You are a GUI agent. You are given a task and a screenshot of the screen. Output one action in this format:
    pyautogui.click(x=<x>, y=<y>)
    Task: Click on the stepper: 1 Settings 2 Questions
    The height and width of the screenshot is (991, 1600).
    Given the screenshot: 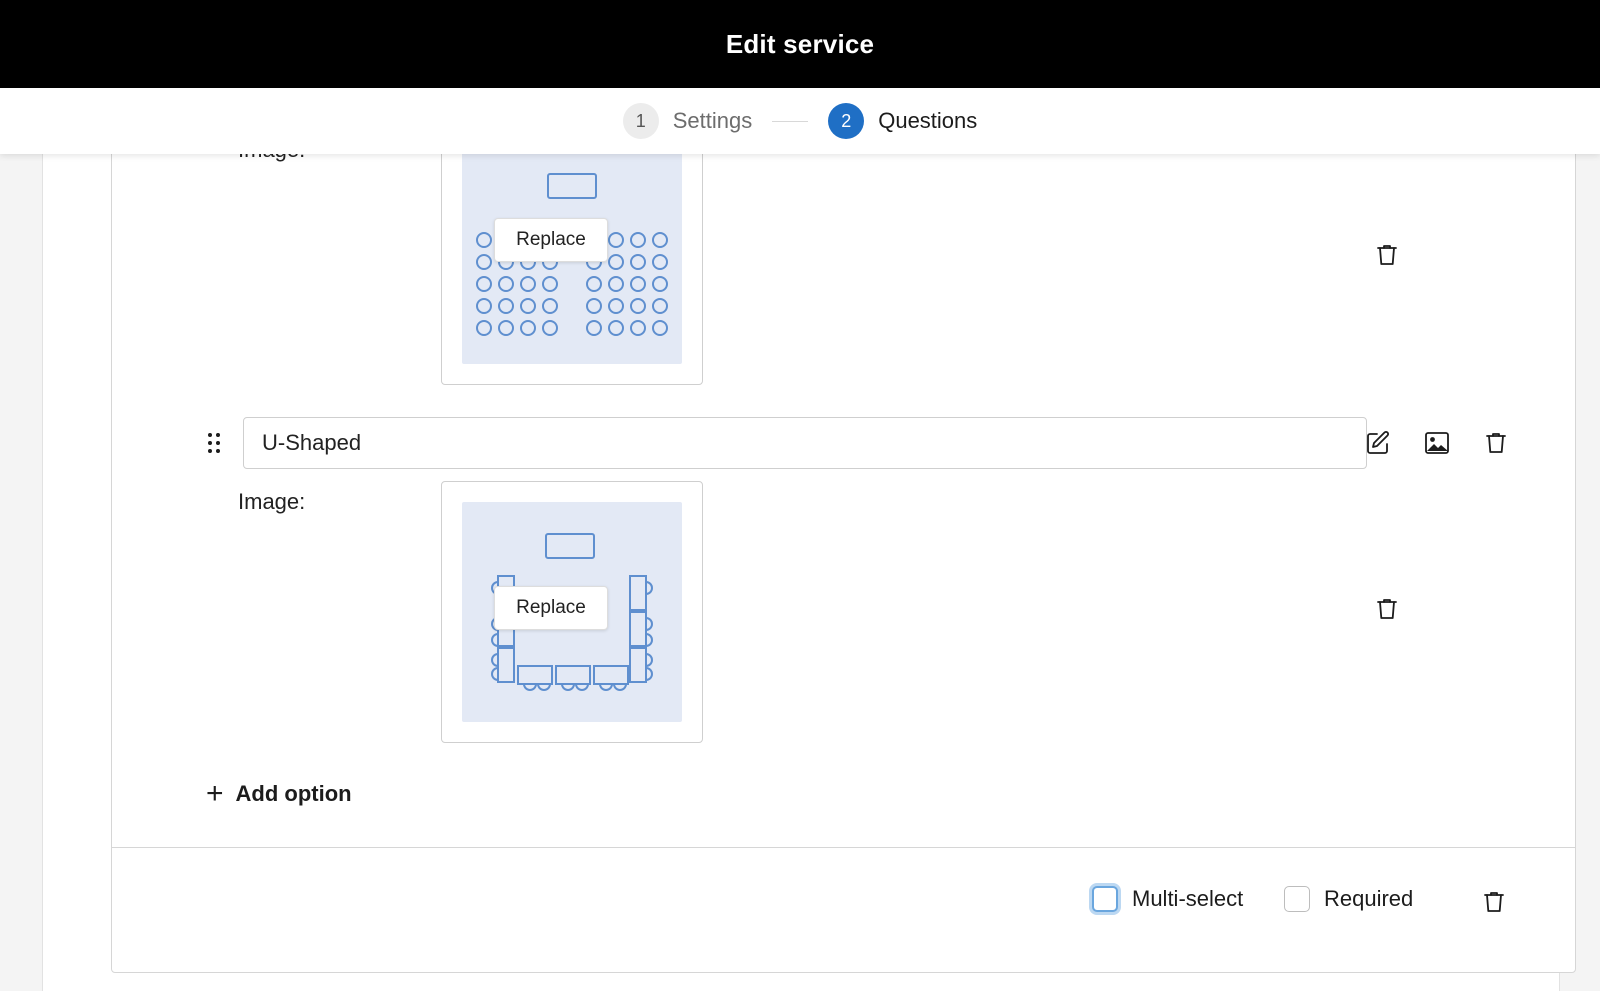 What is the action you would take?
    pyautogui.click(x=800, y=121)
    